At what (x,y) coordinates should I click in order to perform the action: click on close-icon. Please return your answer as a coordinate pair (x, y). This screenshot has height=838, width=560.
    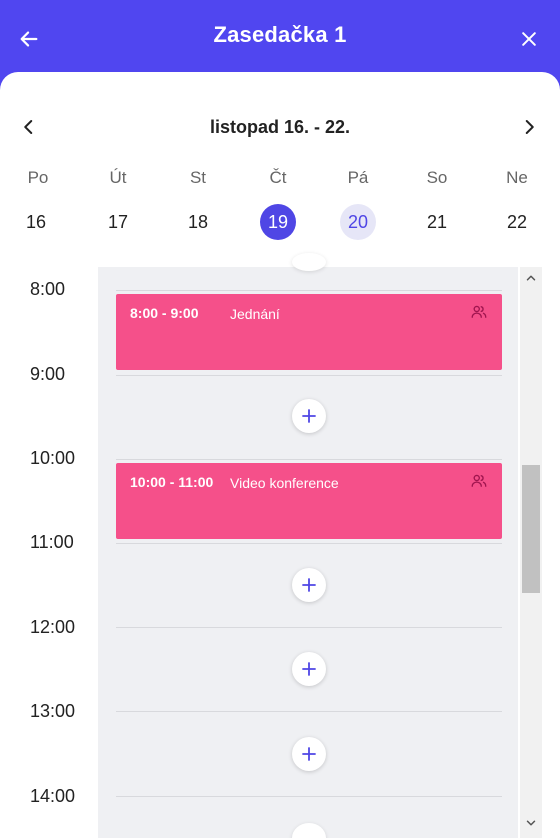
    Looking at the image, I should click on (529, 39).